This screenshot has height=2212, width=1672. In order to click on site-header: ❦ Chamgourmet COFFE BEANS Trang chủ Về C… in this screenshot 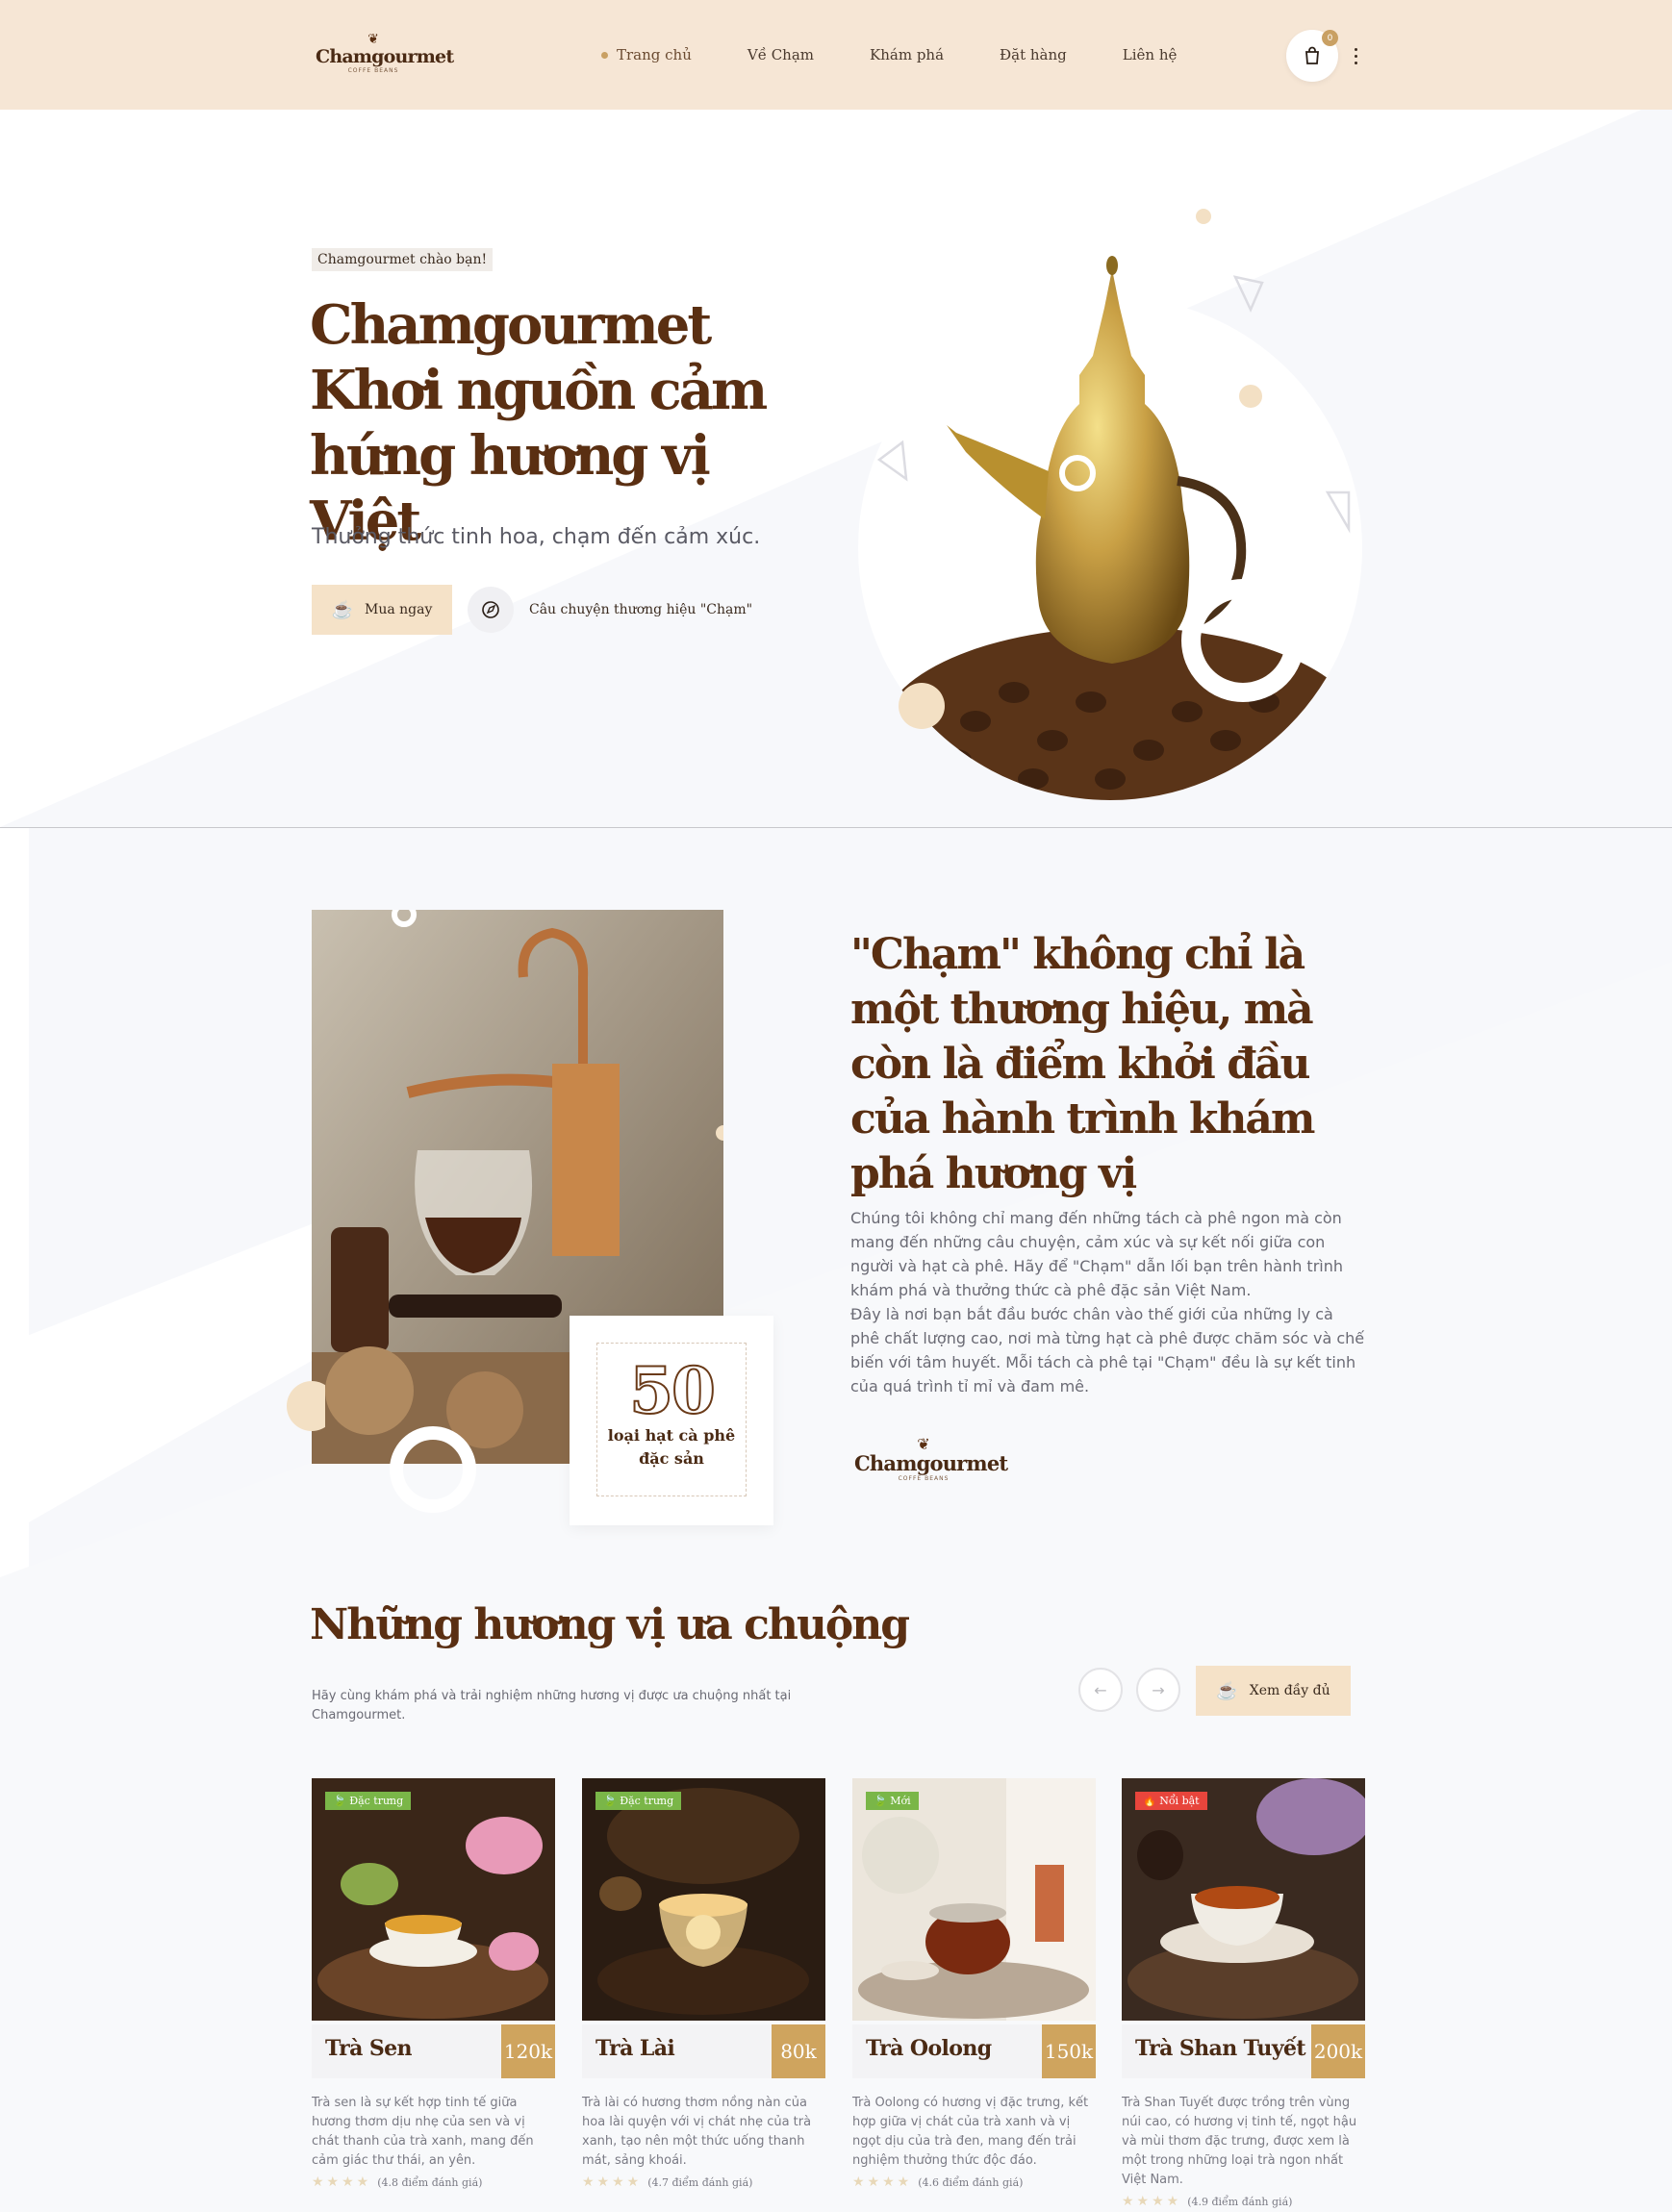, I will do `click(836, 55)`.